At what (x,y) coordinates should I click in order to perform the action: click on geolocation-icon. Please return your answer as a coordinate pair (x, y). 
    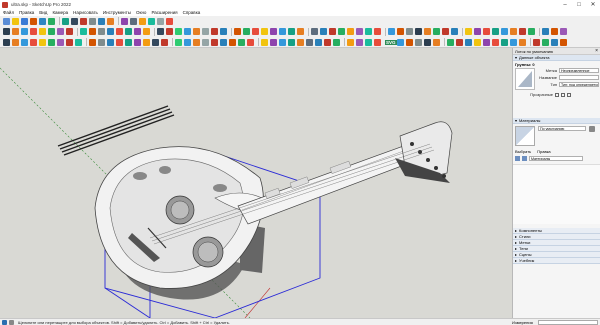
    Looking at the image, I should click on (4, 322).